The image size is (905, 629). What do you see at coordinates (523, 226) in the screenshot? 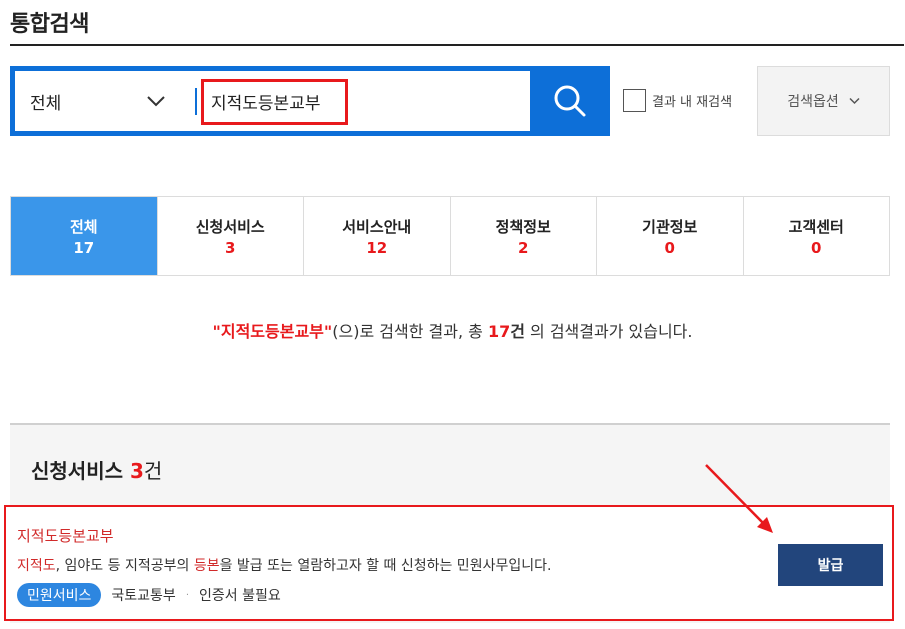
I see `tab-label: 정책정보` at bounding box center [523, 226].